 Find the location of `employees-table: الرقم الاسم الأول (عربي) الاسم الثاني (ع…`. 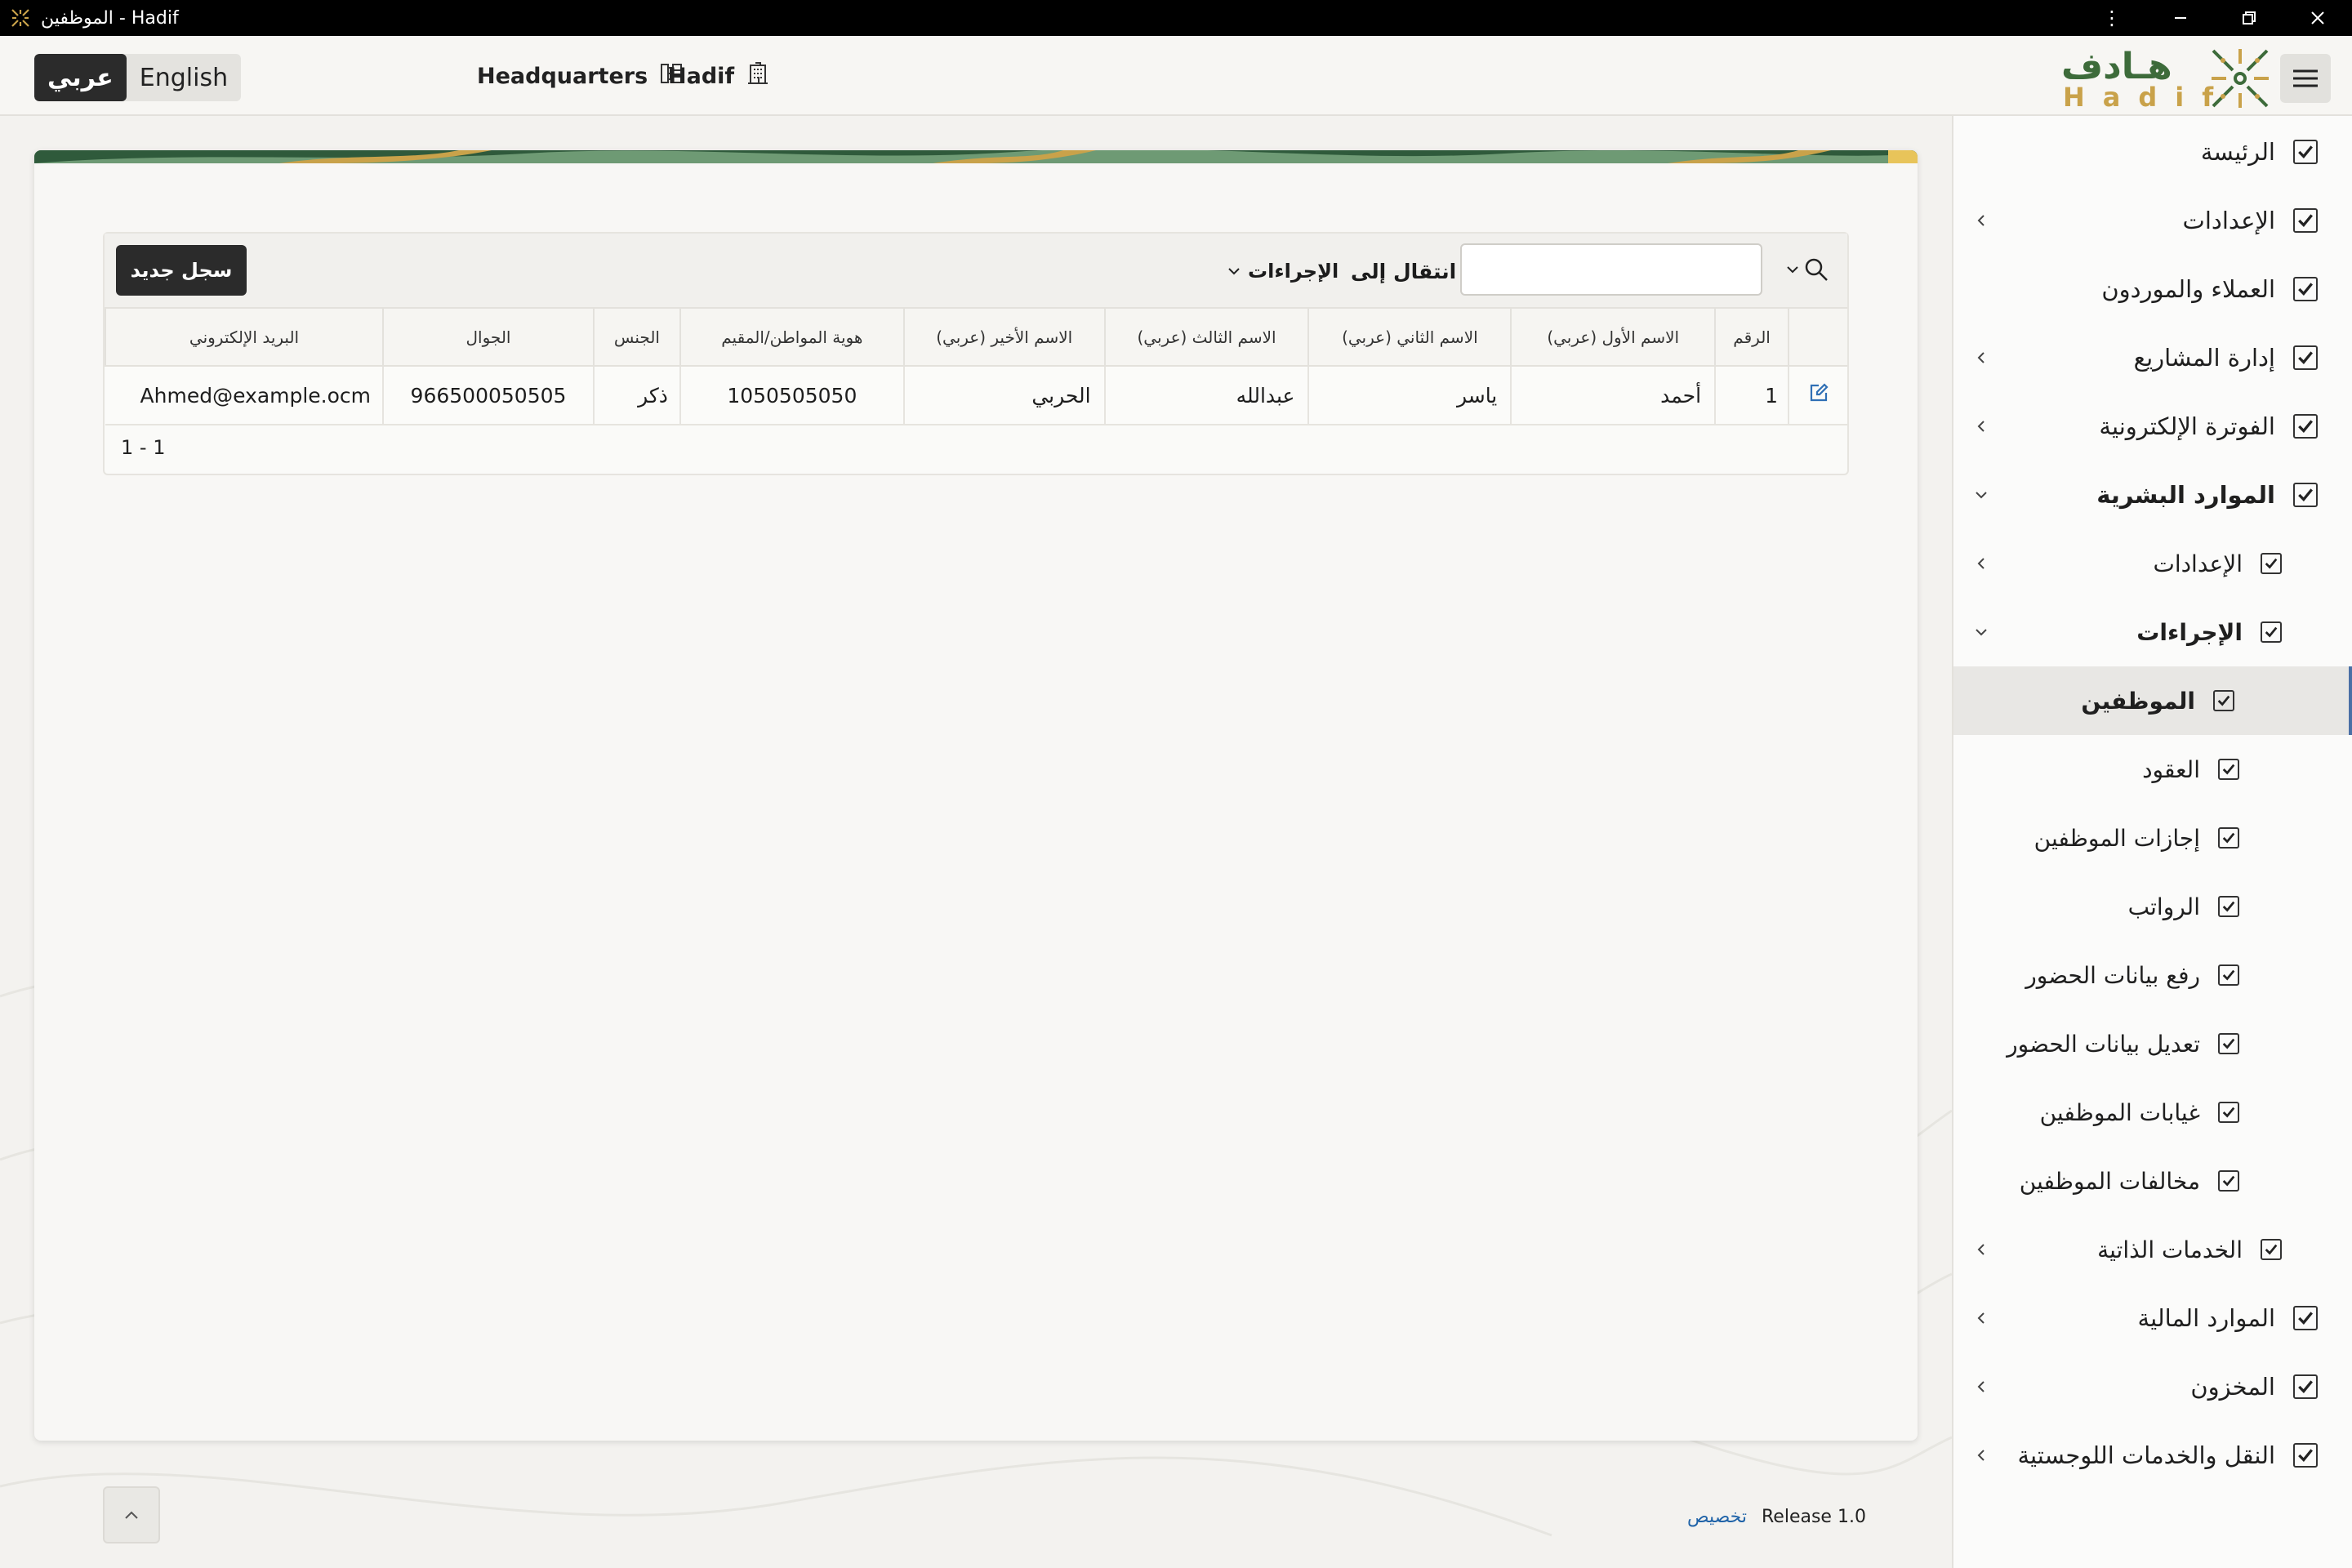

employees-table: الرقم الاسم الأول (عربي) الاسم الثاني (ع… is located at coordinates (976, 367).